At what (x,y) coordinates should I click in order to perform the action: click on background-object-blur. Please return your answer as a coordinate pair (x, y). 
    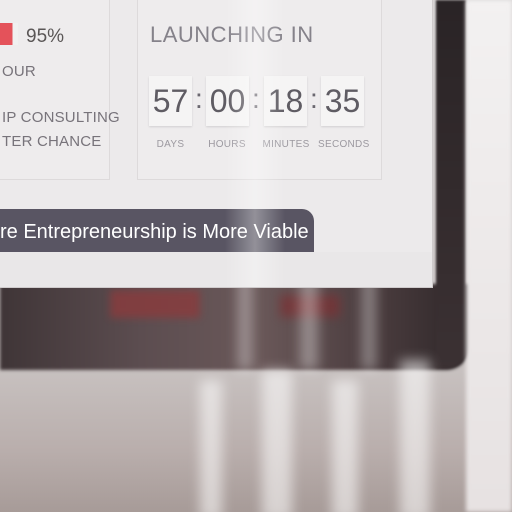
    Looking at the image, I should click on (155, 304).